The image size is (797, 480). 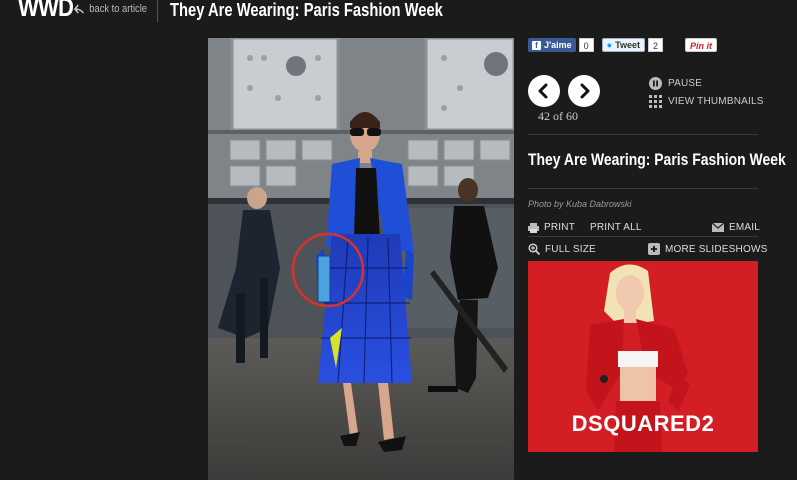 I want to click on facebook-icon: f, so click(x=536, y=45).